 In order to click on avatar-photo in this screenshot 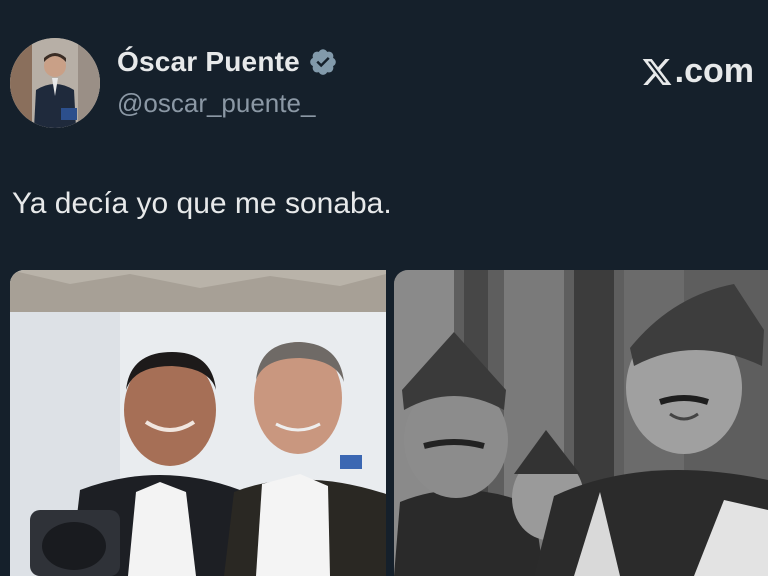, I will do `click(55, 83)`.